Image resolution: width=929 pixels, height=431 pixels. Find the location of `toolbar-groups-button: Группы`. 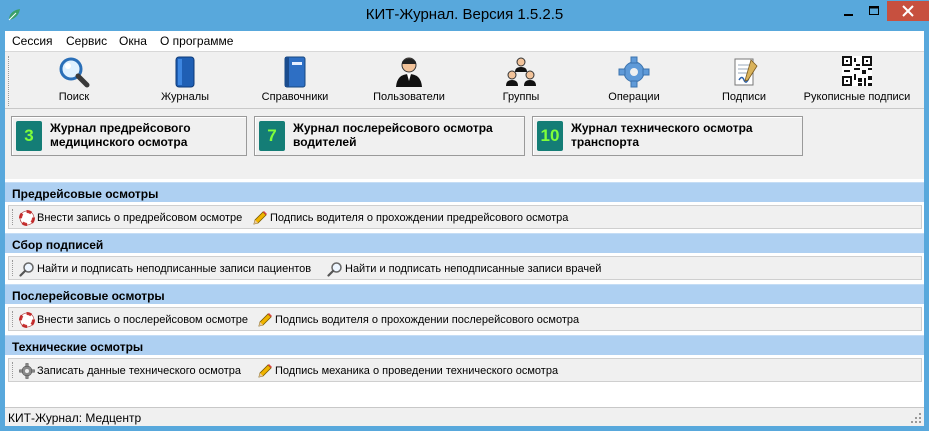

toolbar-groups-button: Группы is located at coordinates (521, 81).